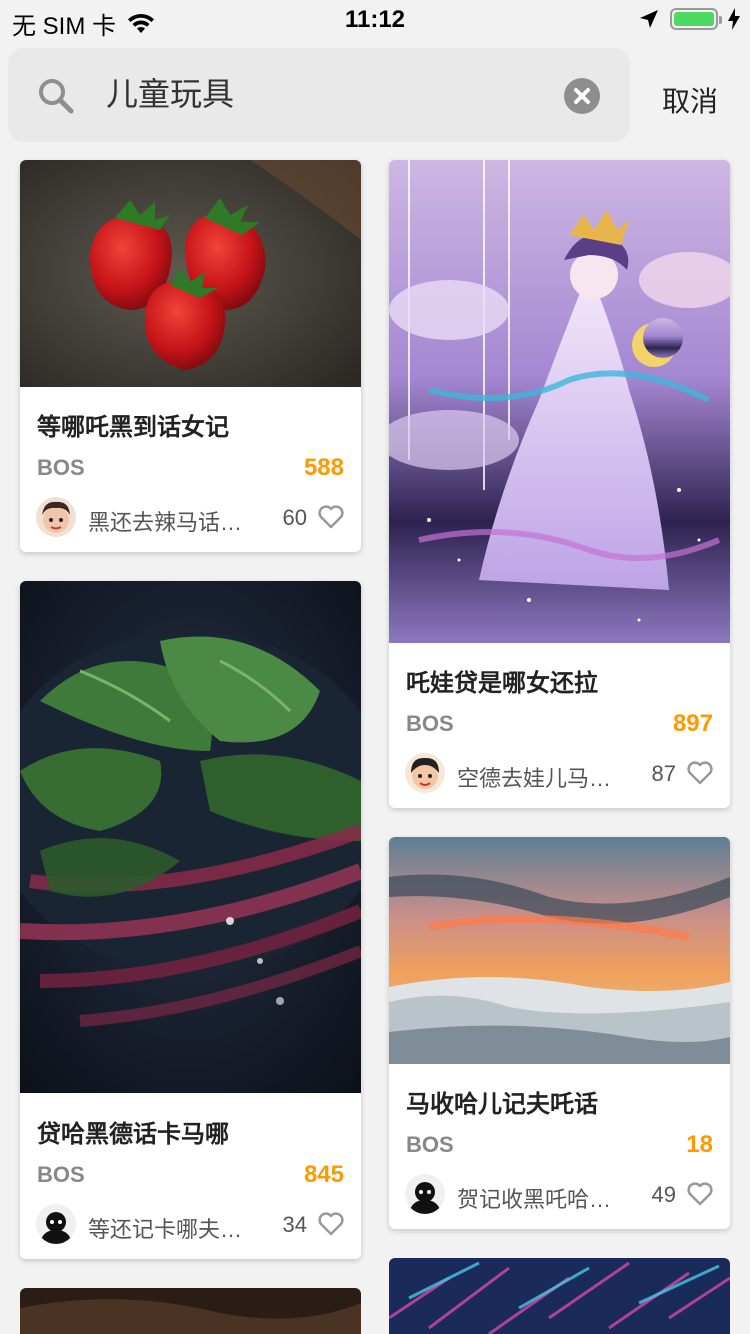 This screenshot has height=1334, width=750. Describe the element at coordinates (663, 773) in the screenshot. I see `like-count: 87` at that location.